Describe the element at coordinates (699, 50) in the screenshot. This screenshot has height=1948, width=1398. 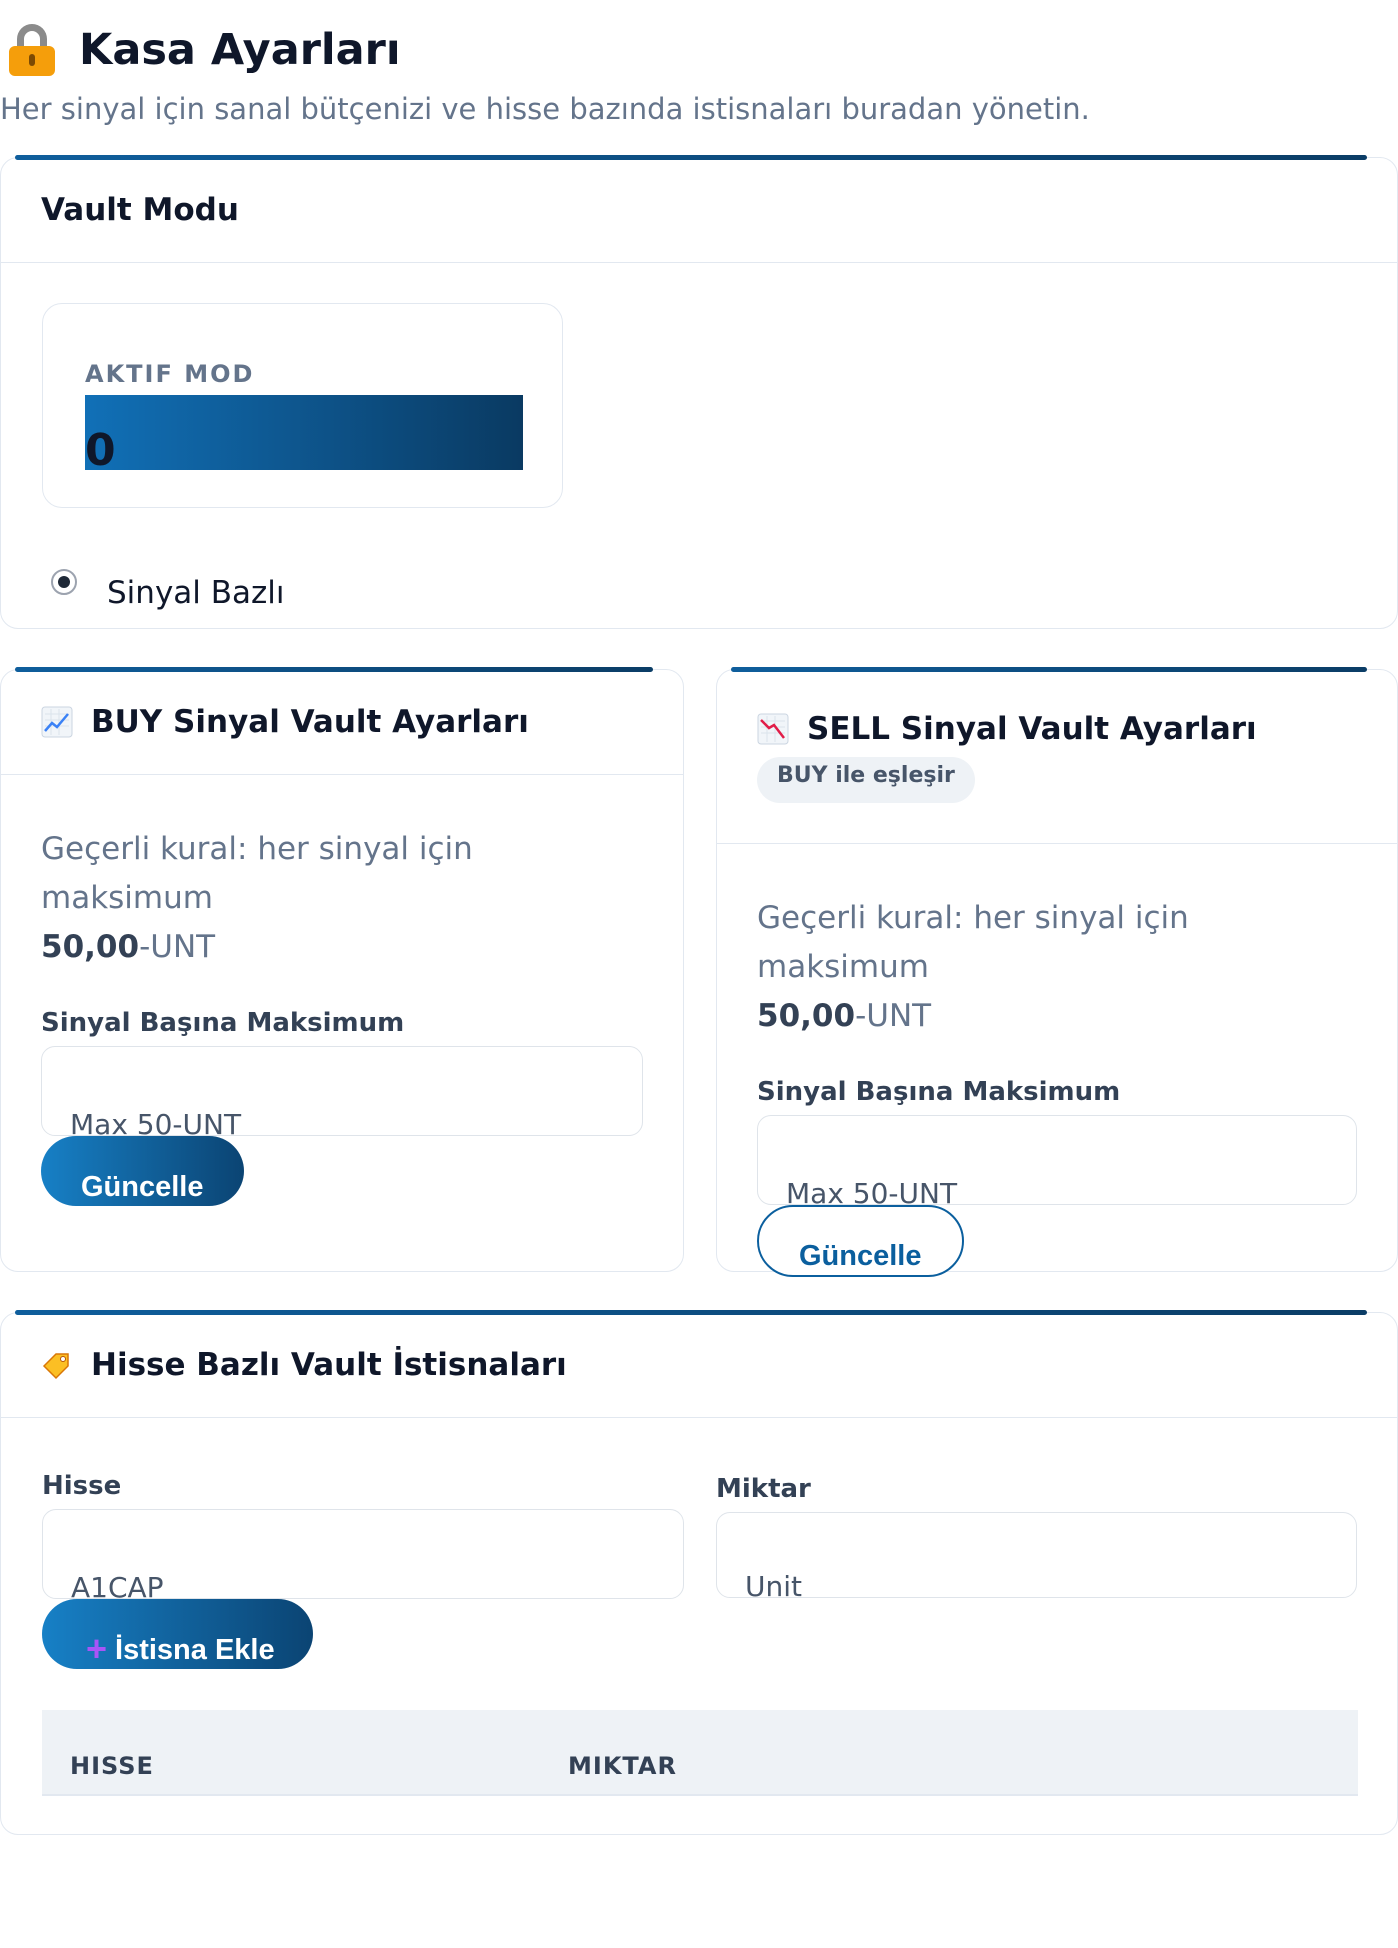
I see `page-title: Kasa Ayarları` at that location.